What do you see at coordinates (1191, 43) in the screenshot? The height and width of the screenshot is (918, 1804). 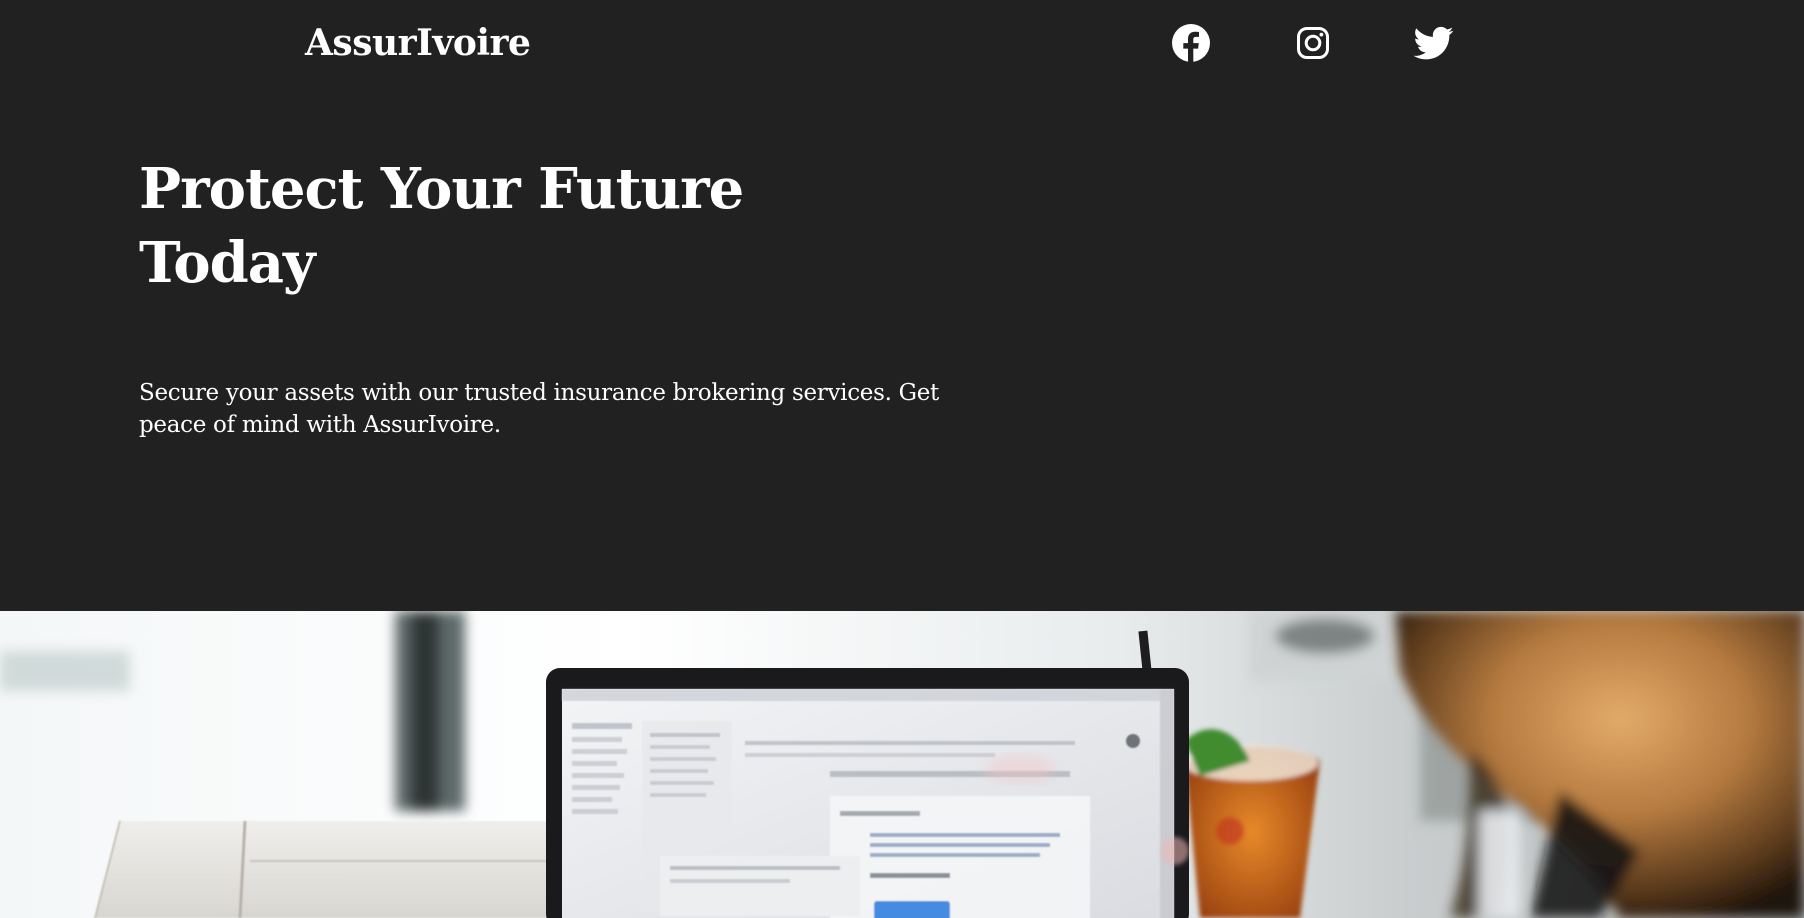 I see `facebook-icon` at bounding box center [1191, 43].